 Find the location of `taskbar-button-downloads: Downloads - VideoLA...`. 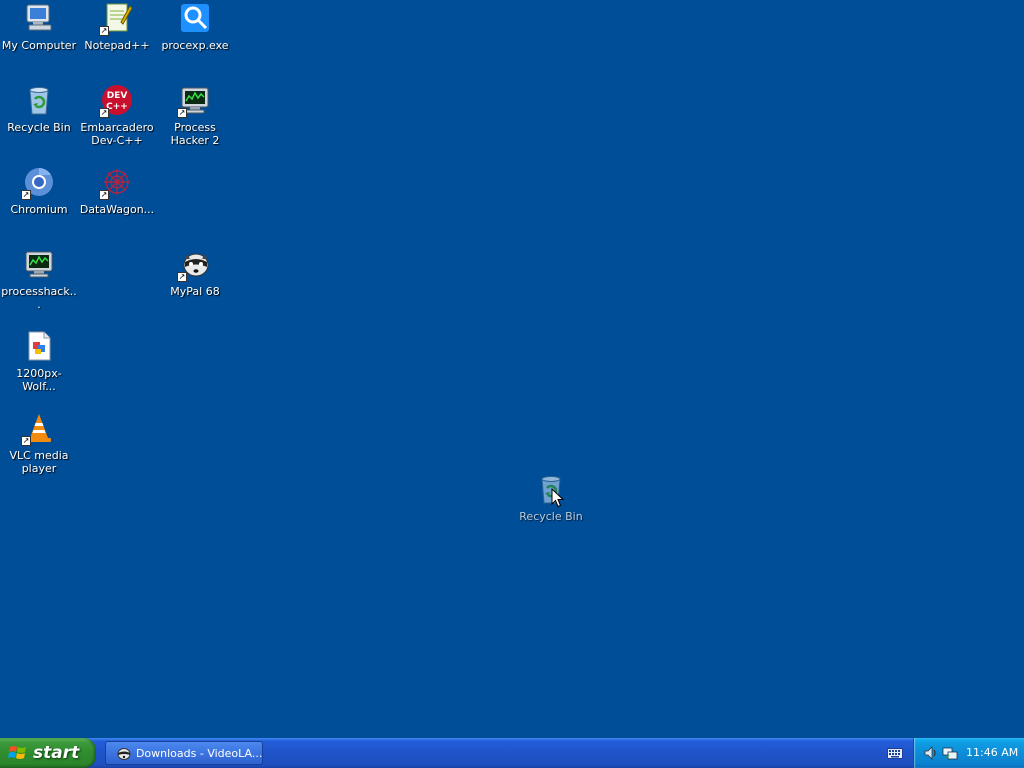

taskbar-button-downloads: Downloads - VideoLA... is located at coordinates (184, 753).